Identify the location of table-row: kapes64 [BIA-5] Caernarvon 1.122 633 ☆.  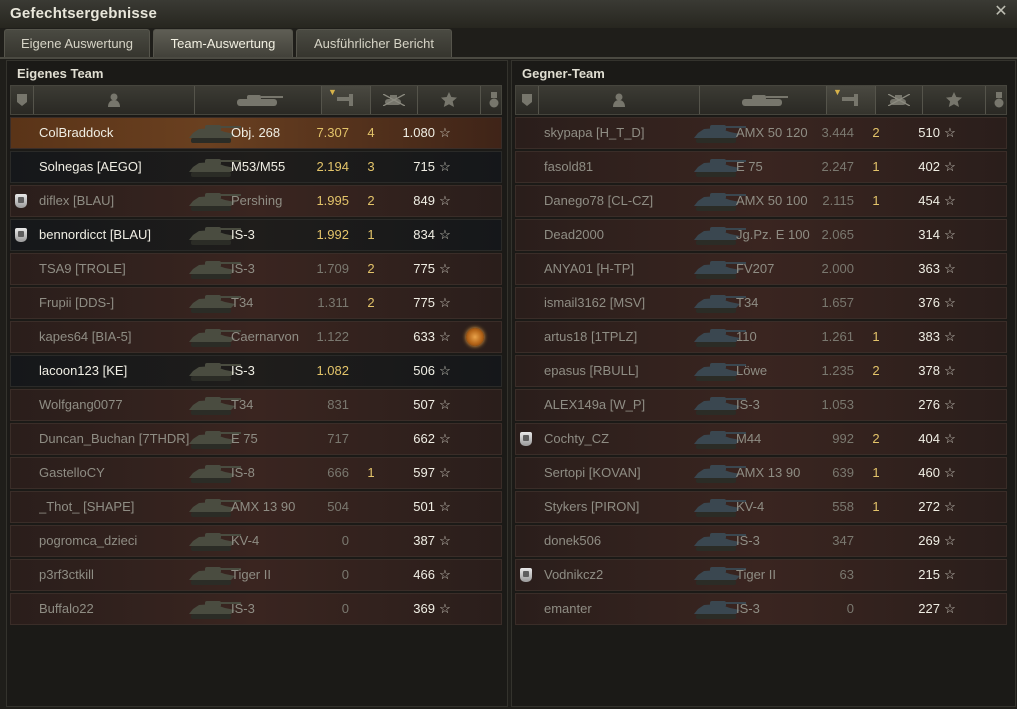
(256, 337).